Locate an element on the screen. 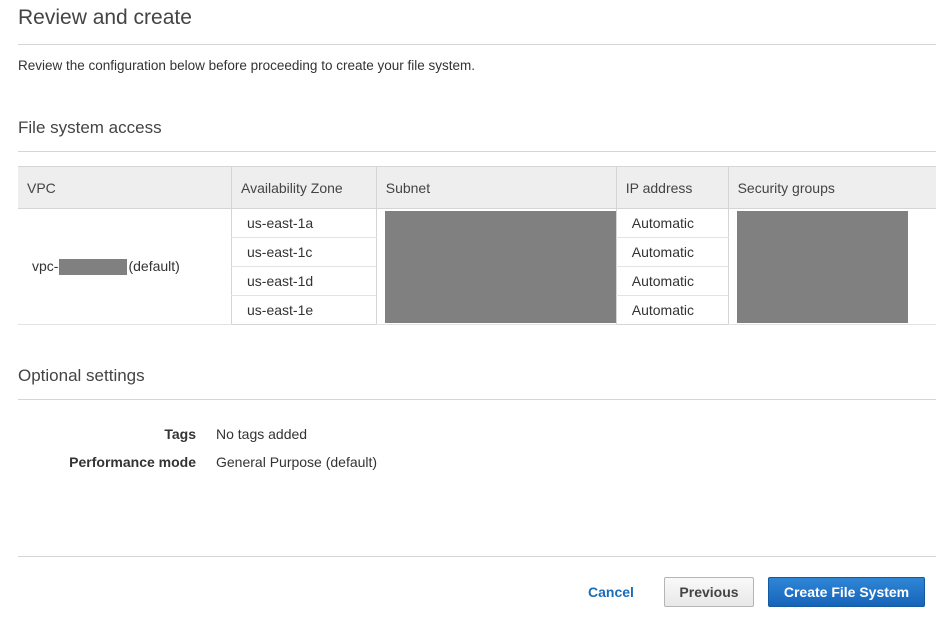 This screenshot has height=618, width=936. performance-mode-label: Performance mode is located at coordinates (132, 462).